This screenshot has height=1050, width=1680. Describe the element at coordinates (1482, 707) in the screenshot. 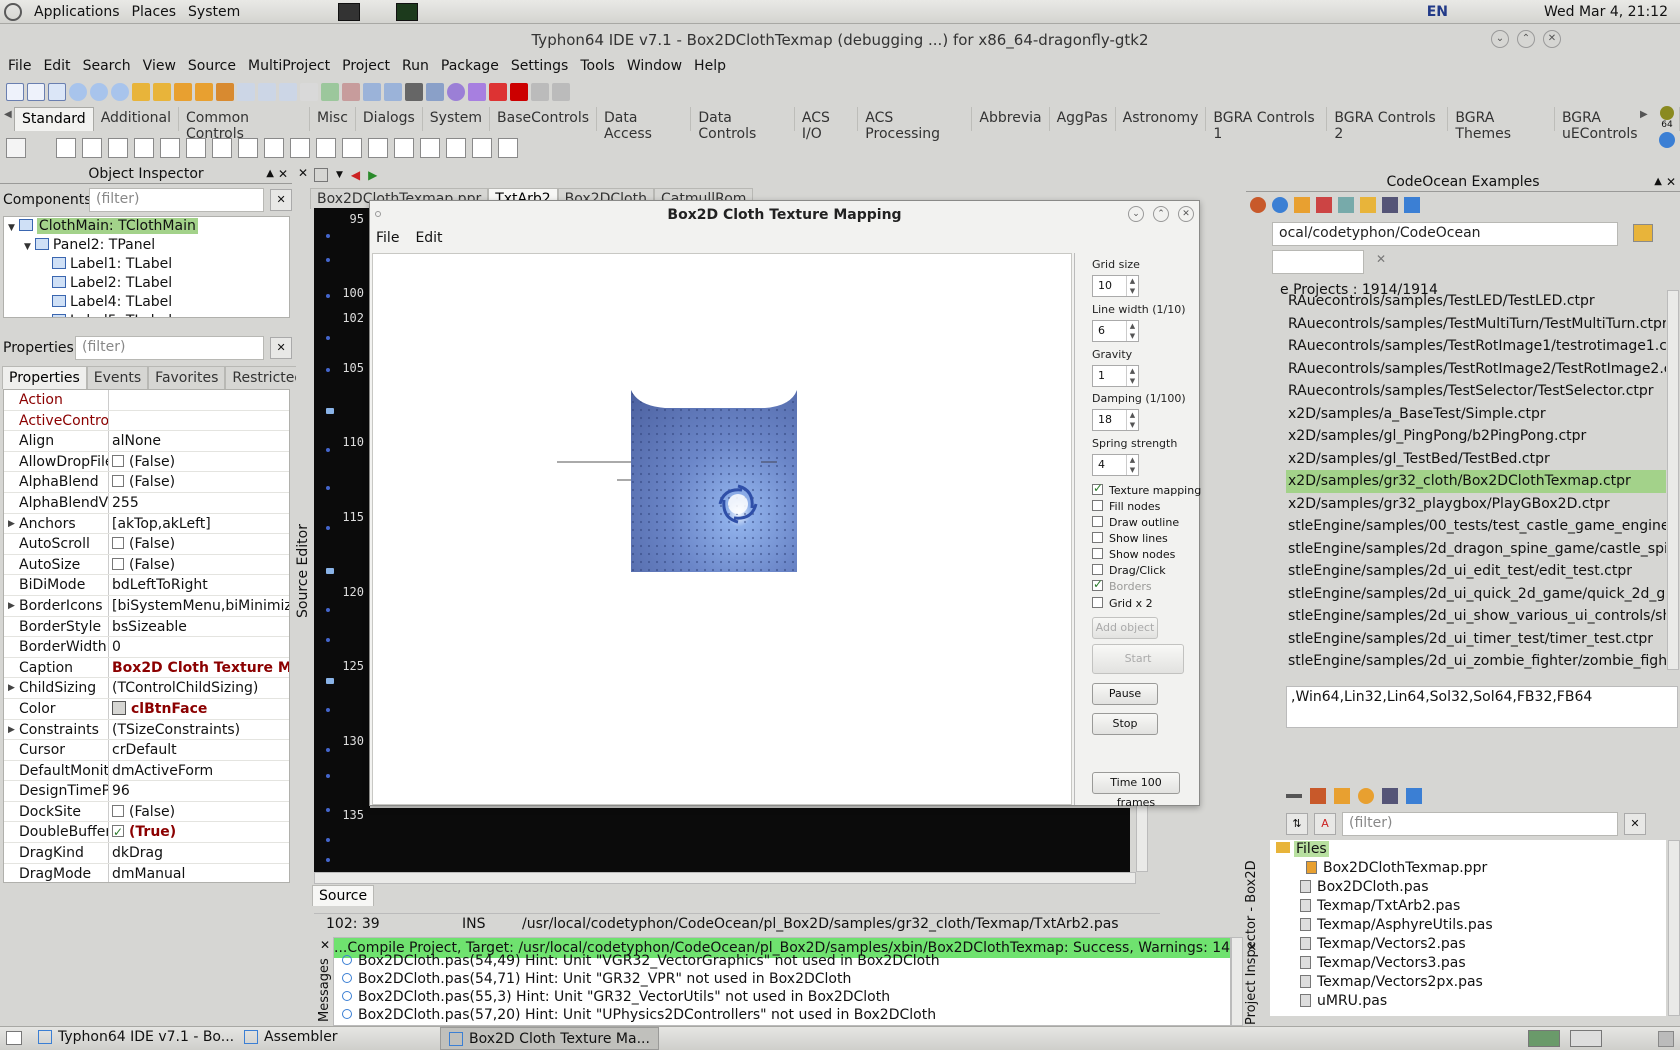

I see `platforms-field: ,Win64,Lin32,Lin64,Sol32,Sol64,FB32,FB64` at that location.